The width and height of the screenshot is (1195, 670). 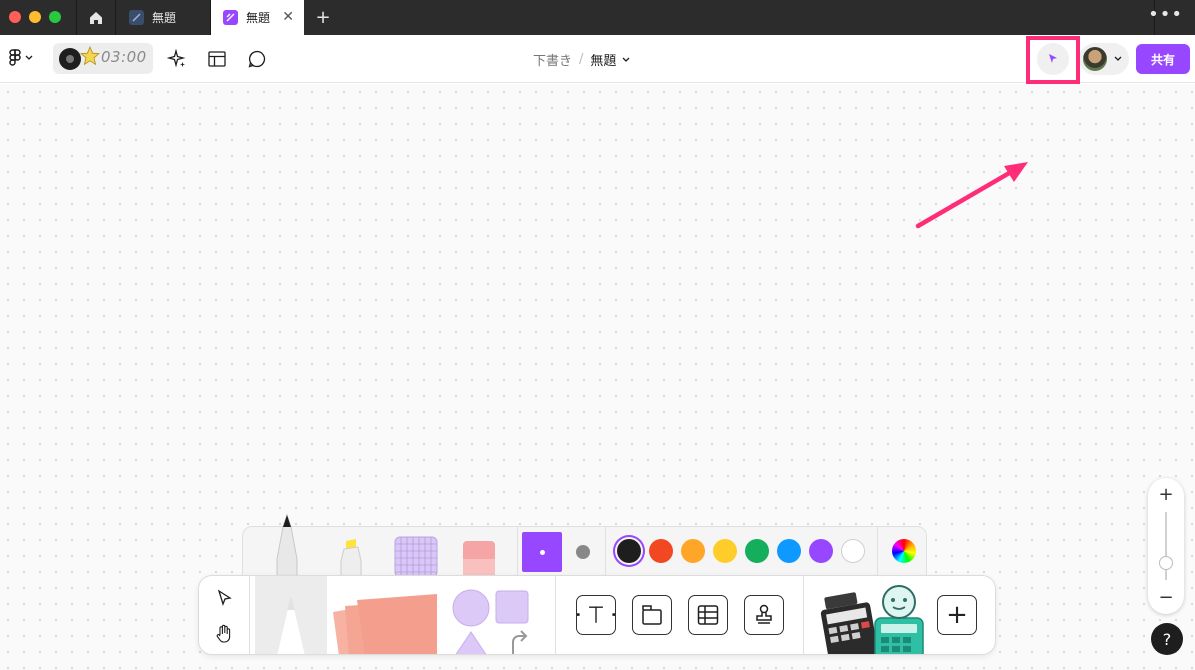 What do you see at coordinates (1095, 59) in the screenshot?
I see `avatar` at bounding box center [1095, 59].